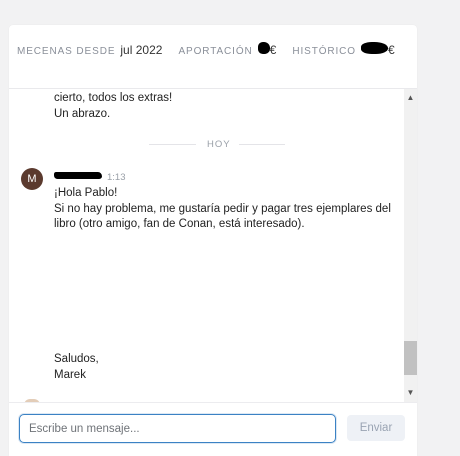  I want to click on history-stat: Histórico €, so click(343, 49).